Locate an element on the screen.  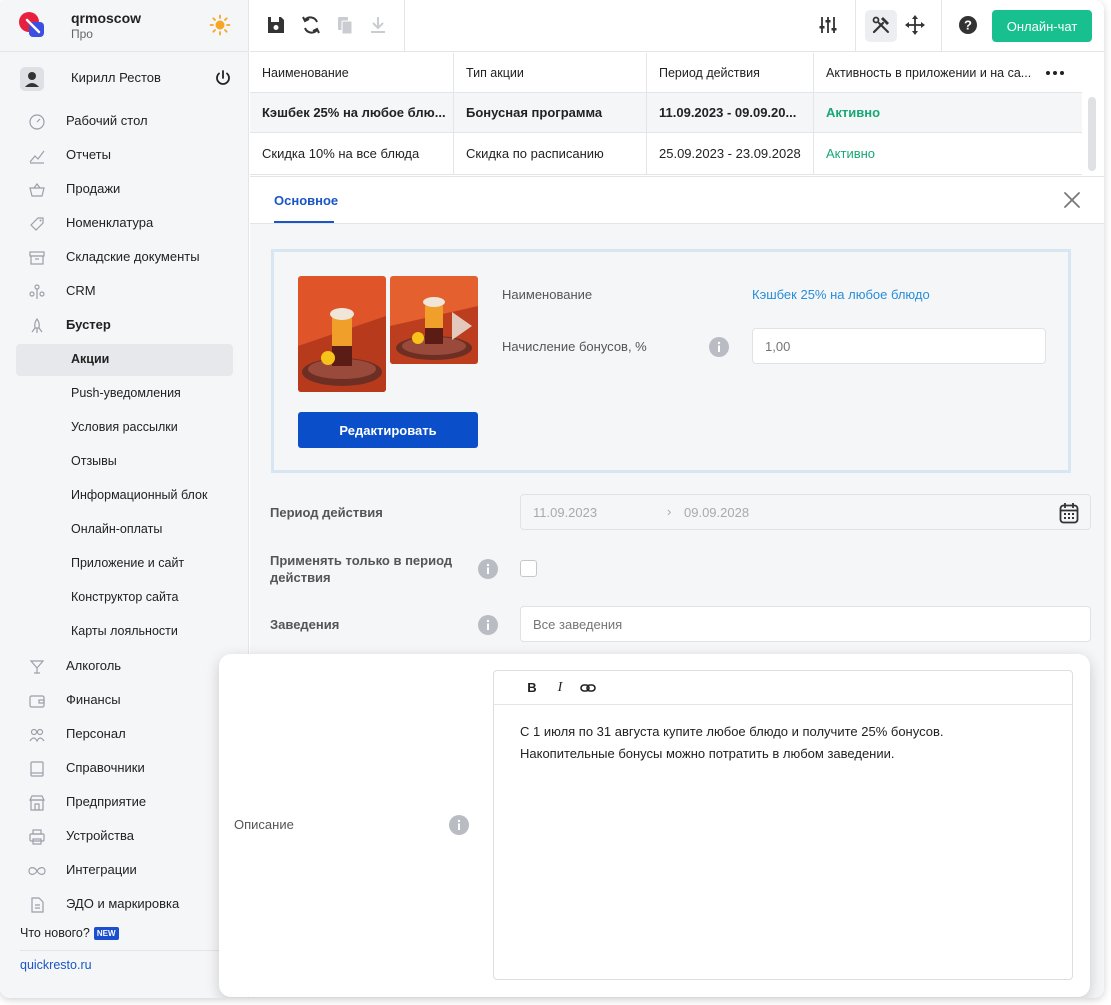
toolbar-divider is located at coordinates (855, 26).